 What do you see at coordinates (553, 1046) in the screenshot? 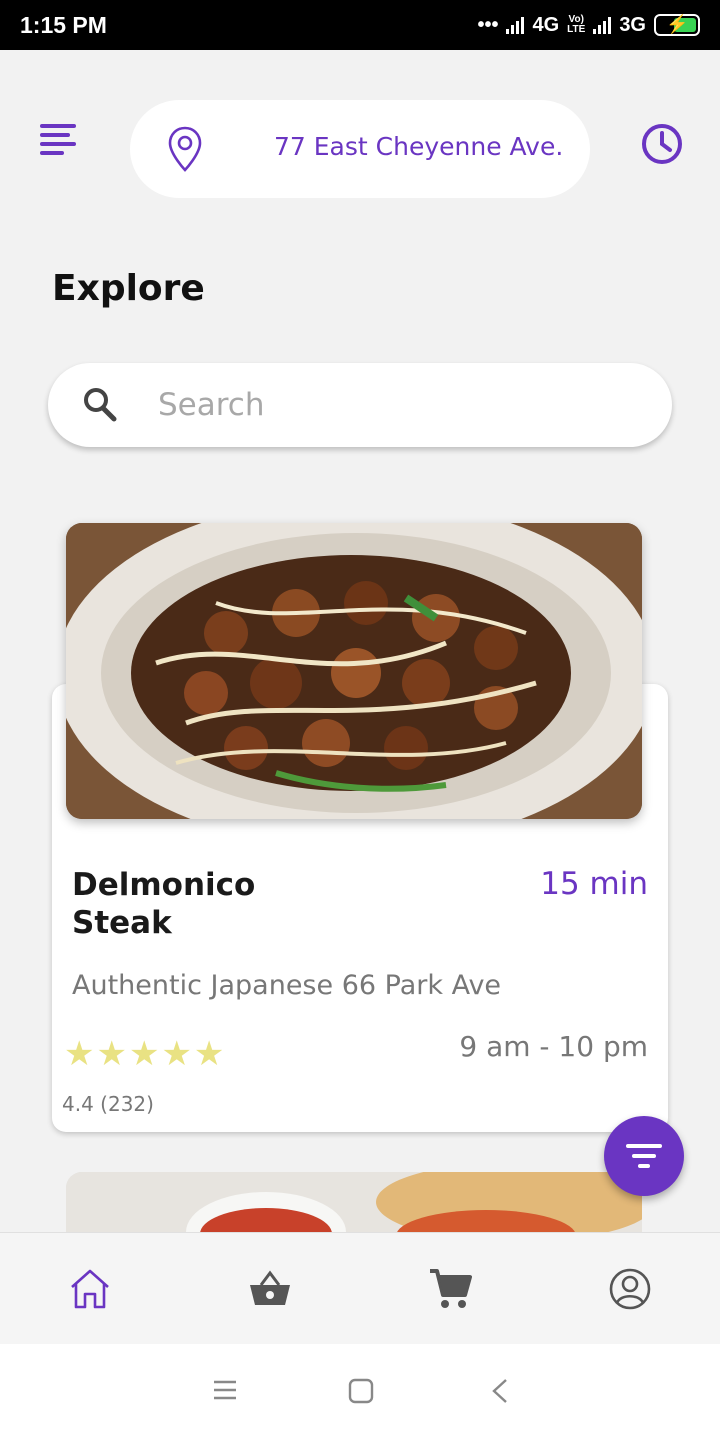
I see `opening-hours: 9 am - 10 pm` at bounding box center [553, 1046].